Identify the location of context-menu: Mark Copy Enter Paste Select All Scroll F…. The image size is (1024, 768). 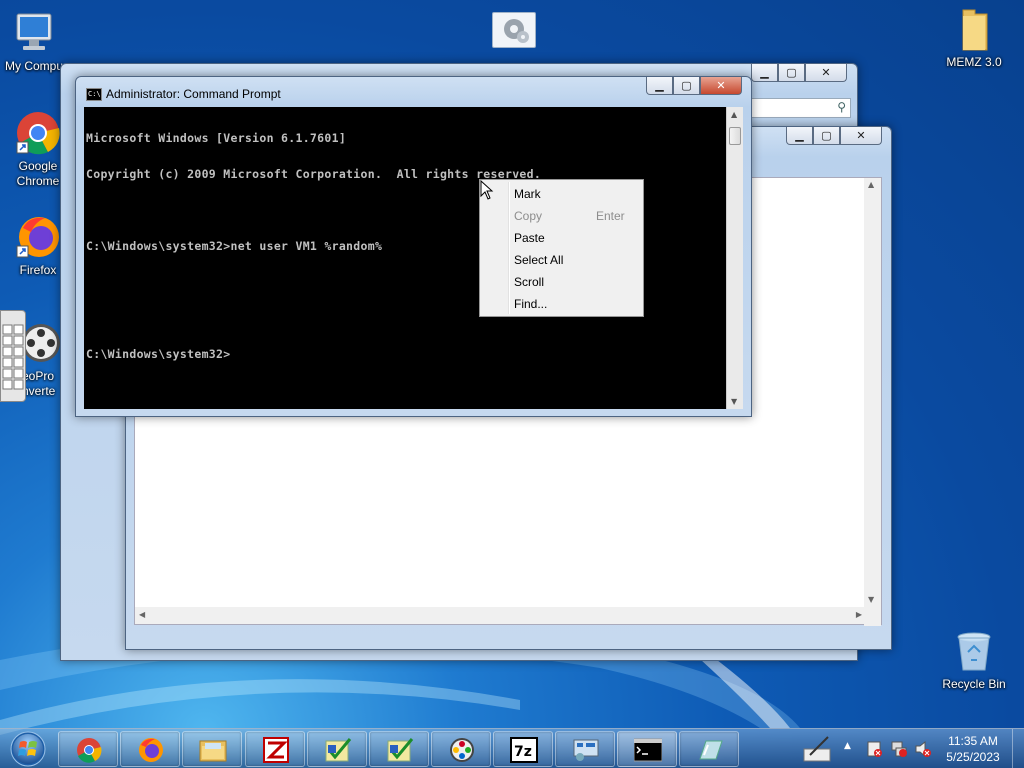
(561, 248).